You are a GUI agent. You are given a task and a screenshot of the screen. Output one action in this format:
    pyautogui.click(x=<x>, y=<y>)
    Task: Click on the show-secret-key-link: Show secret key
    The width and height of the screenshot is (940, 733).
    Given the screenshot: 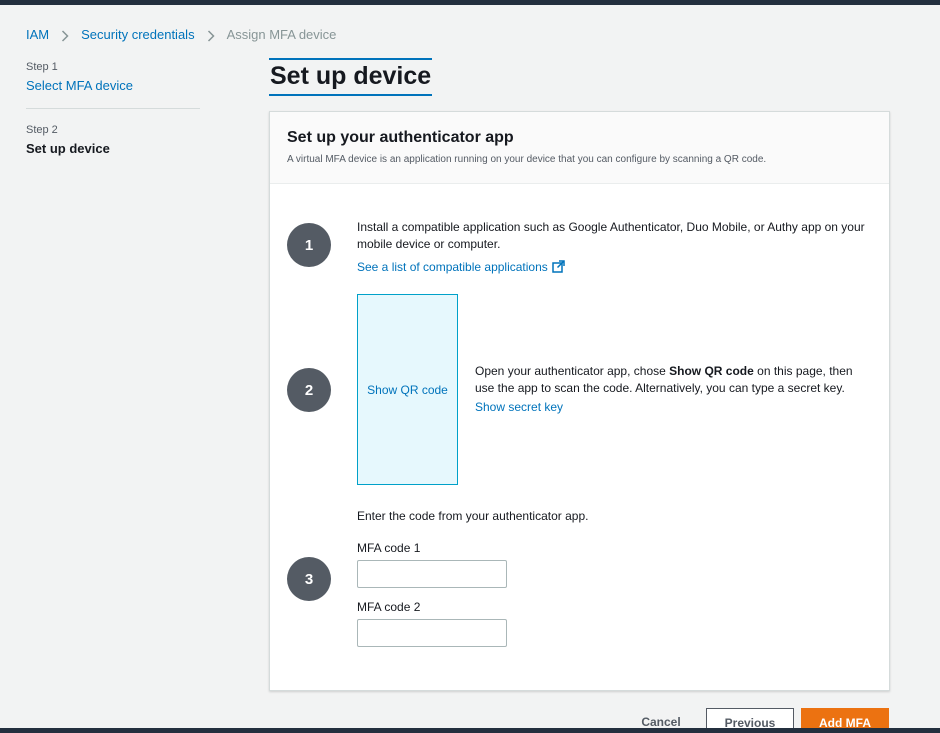 What is the action you would take?
    pyautogui.click(x=519, y=407)
    